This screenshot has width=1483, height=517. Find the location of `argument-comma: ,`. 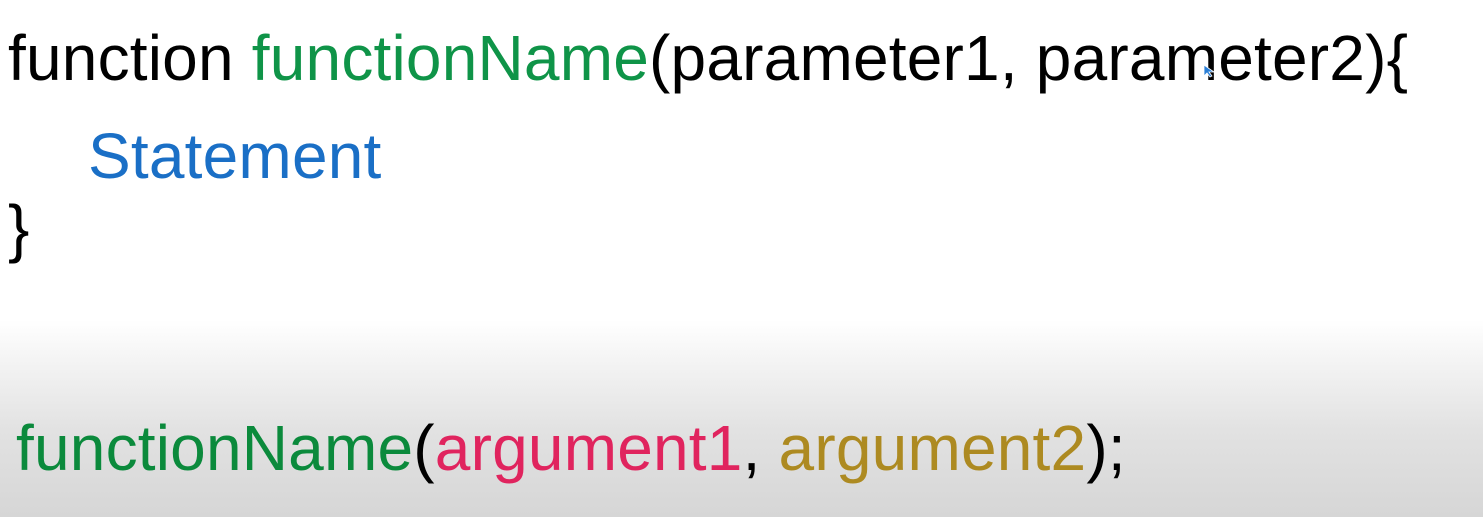

argument-comma: , is located at coordinates (760, 448).